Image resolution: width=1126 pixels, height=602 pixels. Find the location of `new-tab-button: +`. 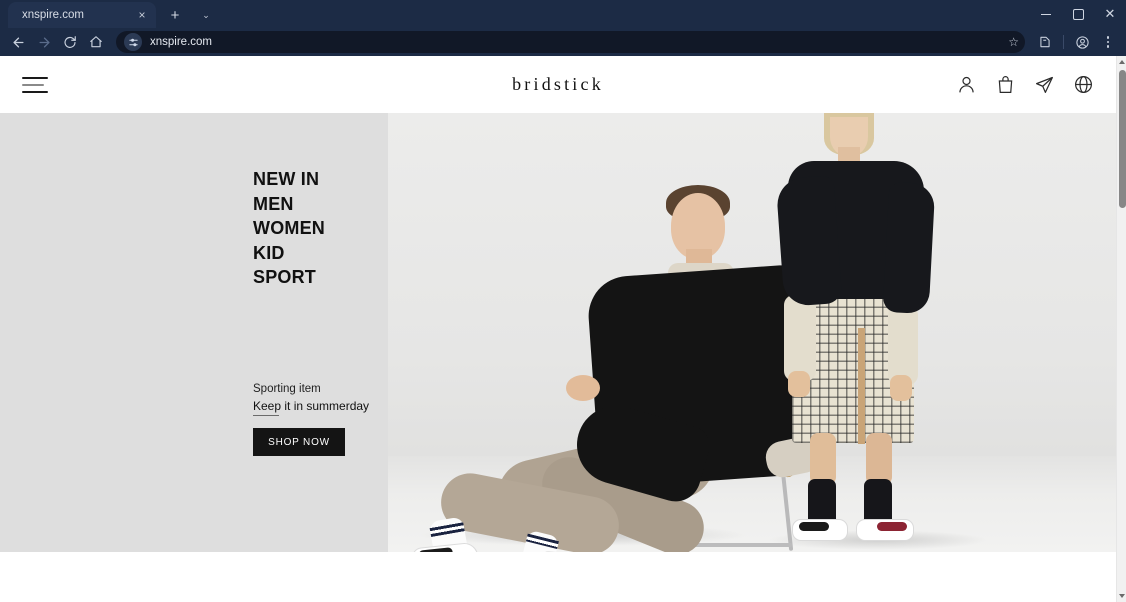

new-tab-button: + is located at coordinates (175, 15).